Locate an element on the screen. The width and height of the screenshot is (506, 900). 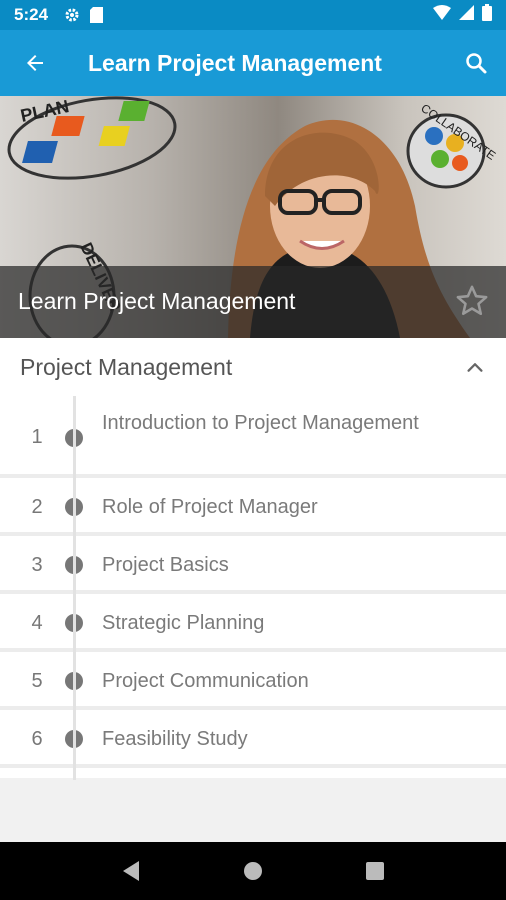
status-right-icons is located at coordinates (462, 15).